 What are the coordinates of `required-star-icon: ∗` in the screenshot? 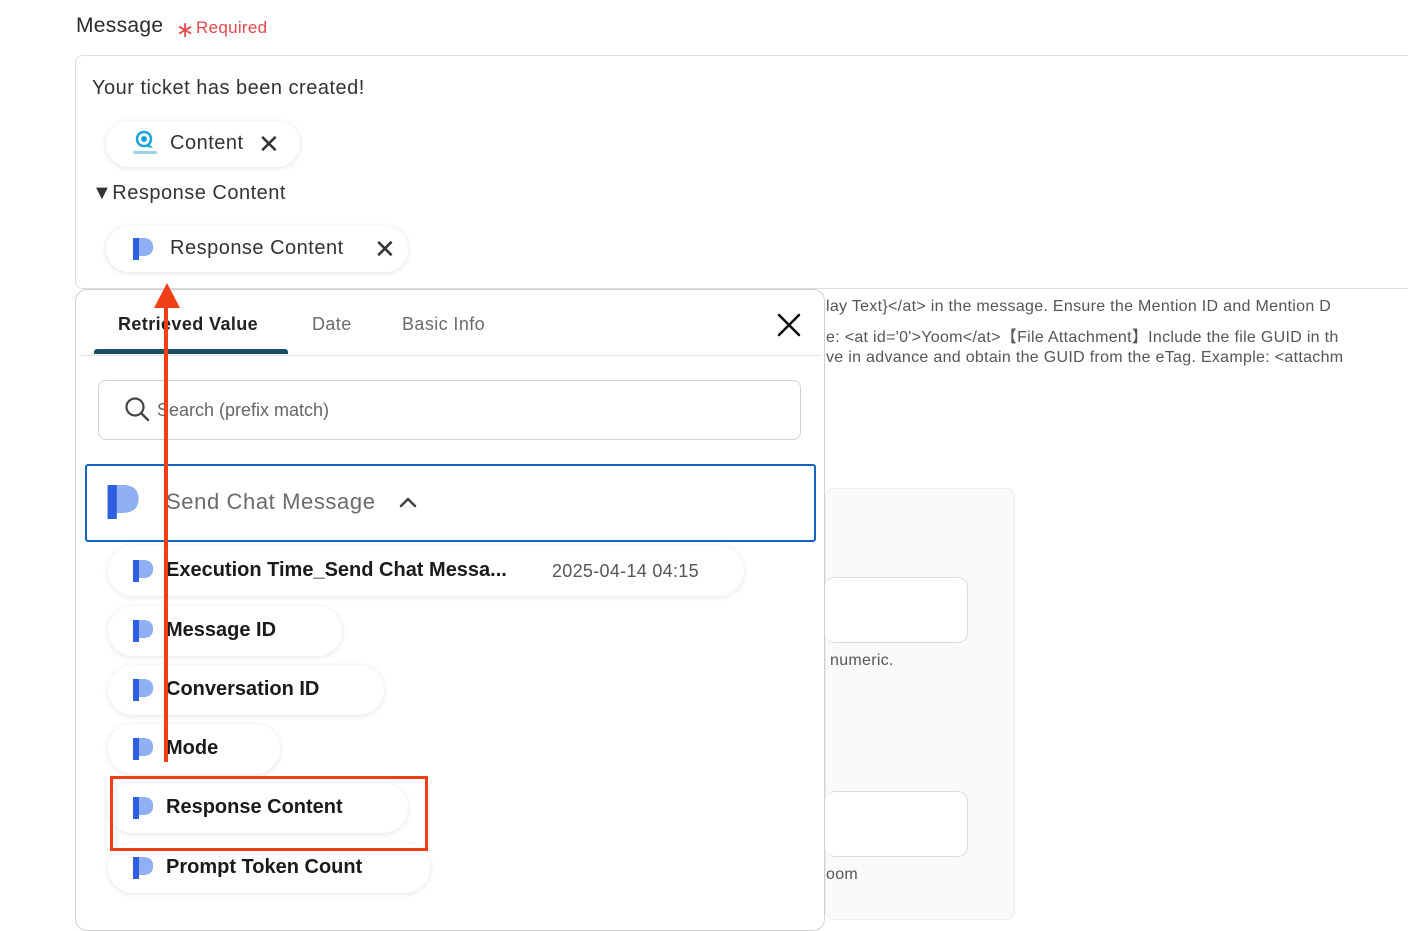 It's located at (185, 29).